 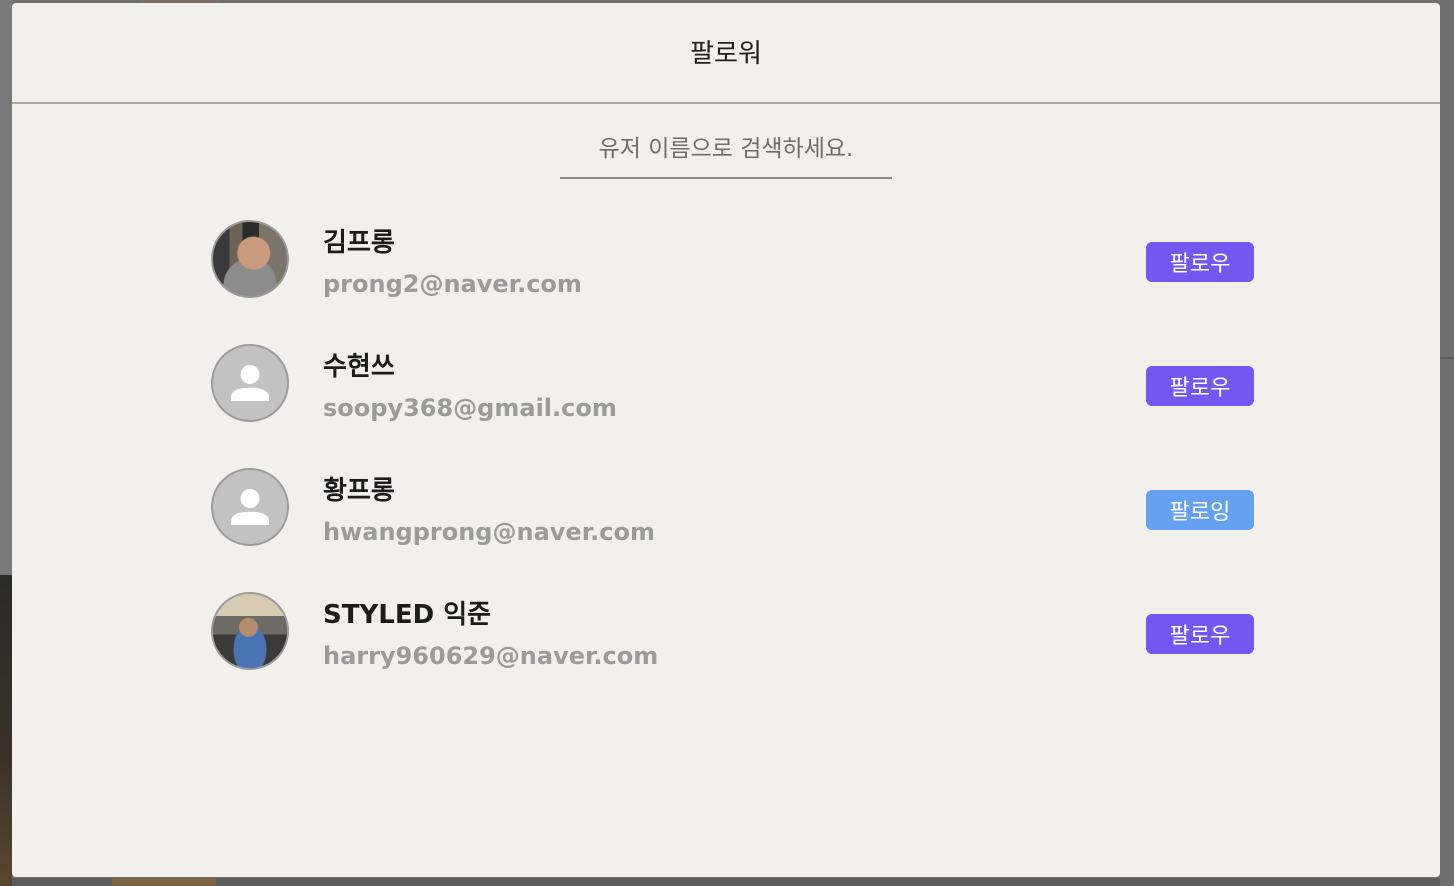 What do you see at coordinates (732, 404) in the screenshot?
I see `list-item: 수현쓰 soopy368@gmail.com 팔로우` at bounding box center [732, 404].